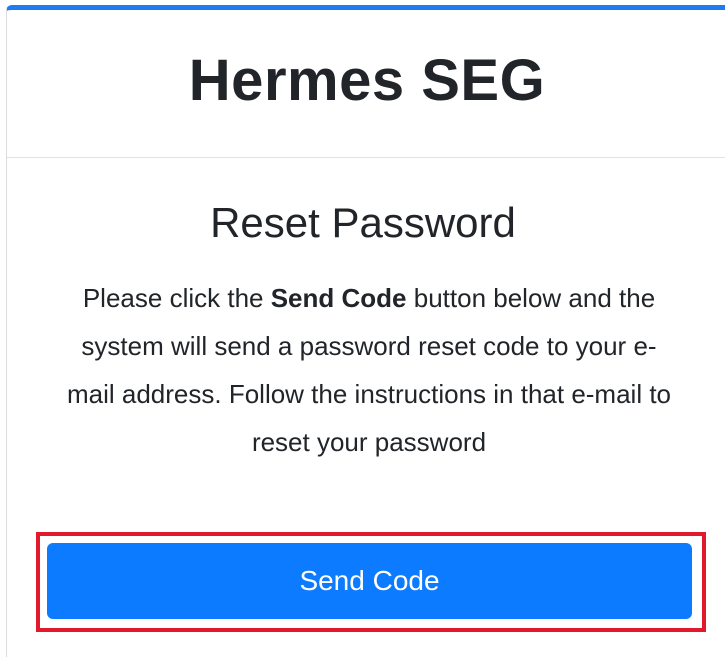 This screenshot has height=657, width=725. Describe the element at coordinates (369, 581) in the screenshot. I see `send-code-button: Send Code` at that location.